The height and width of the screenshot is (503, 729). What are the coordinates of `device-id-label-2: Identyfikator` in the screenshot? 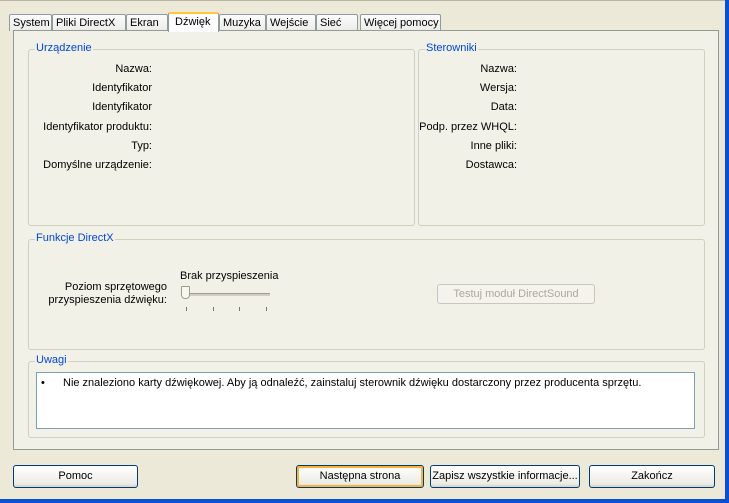 It's located at (122, 107).